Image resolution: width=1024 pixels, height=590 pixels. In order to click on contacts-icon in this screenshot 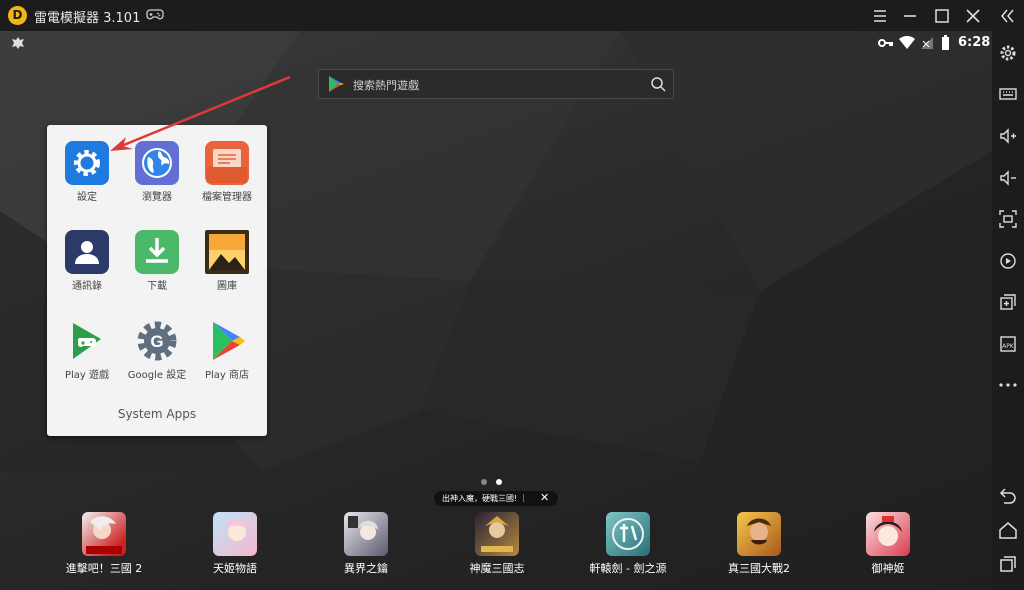, I will do `click(87, 252)`.